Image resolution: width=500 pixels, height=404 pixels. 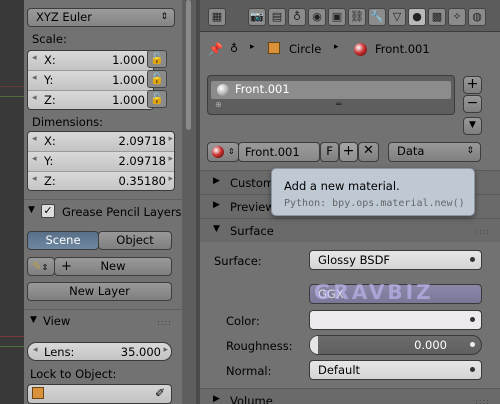 I want to click on object-button: Object, so click(x=135, y=240).